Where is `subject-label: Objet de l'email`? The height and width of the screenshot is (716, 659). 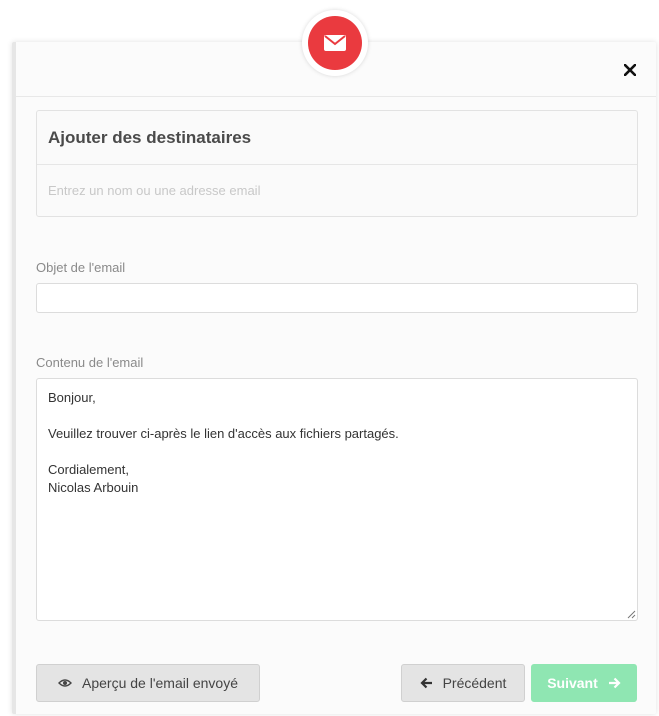 subject-label: Objet de l'email is located at coordinates (81, 267).